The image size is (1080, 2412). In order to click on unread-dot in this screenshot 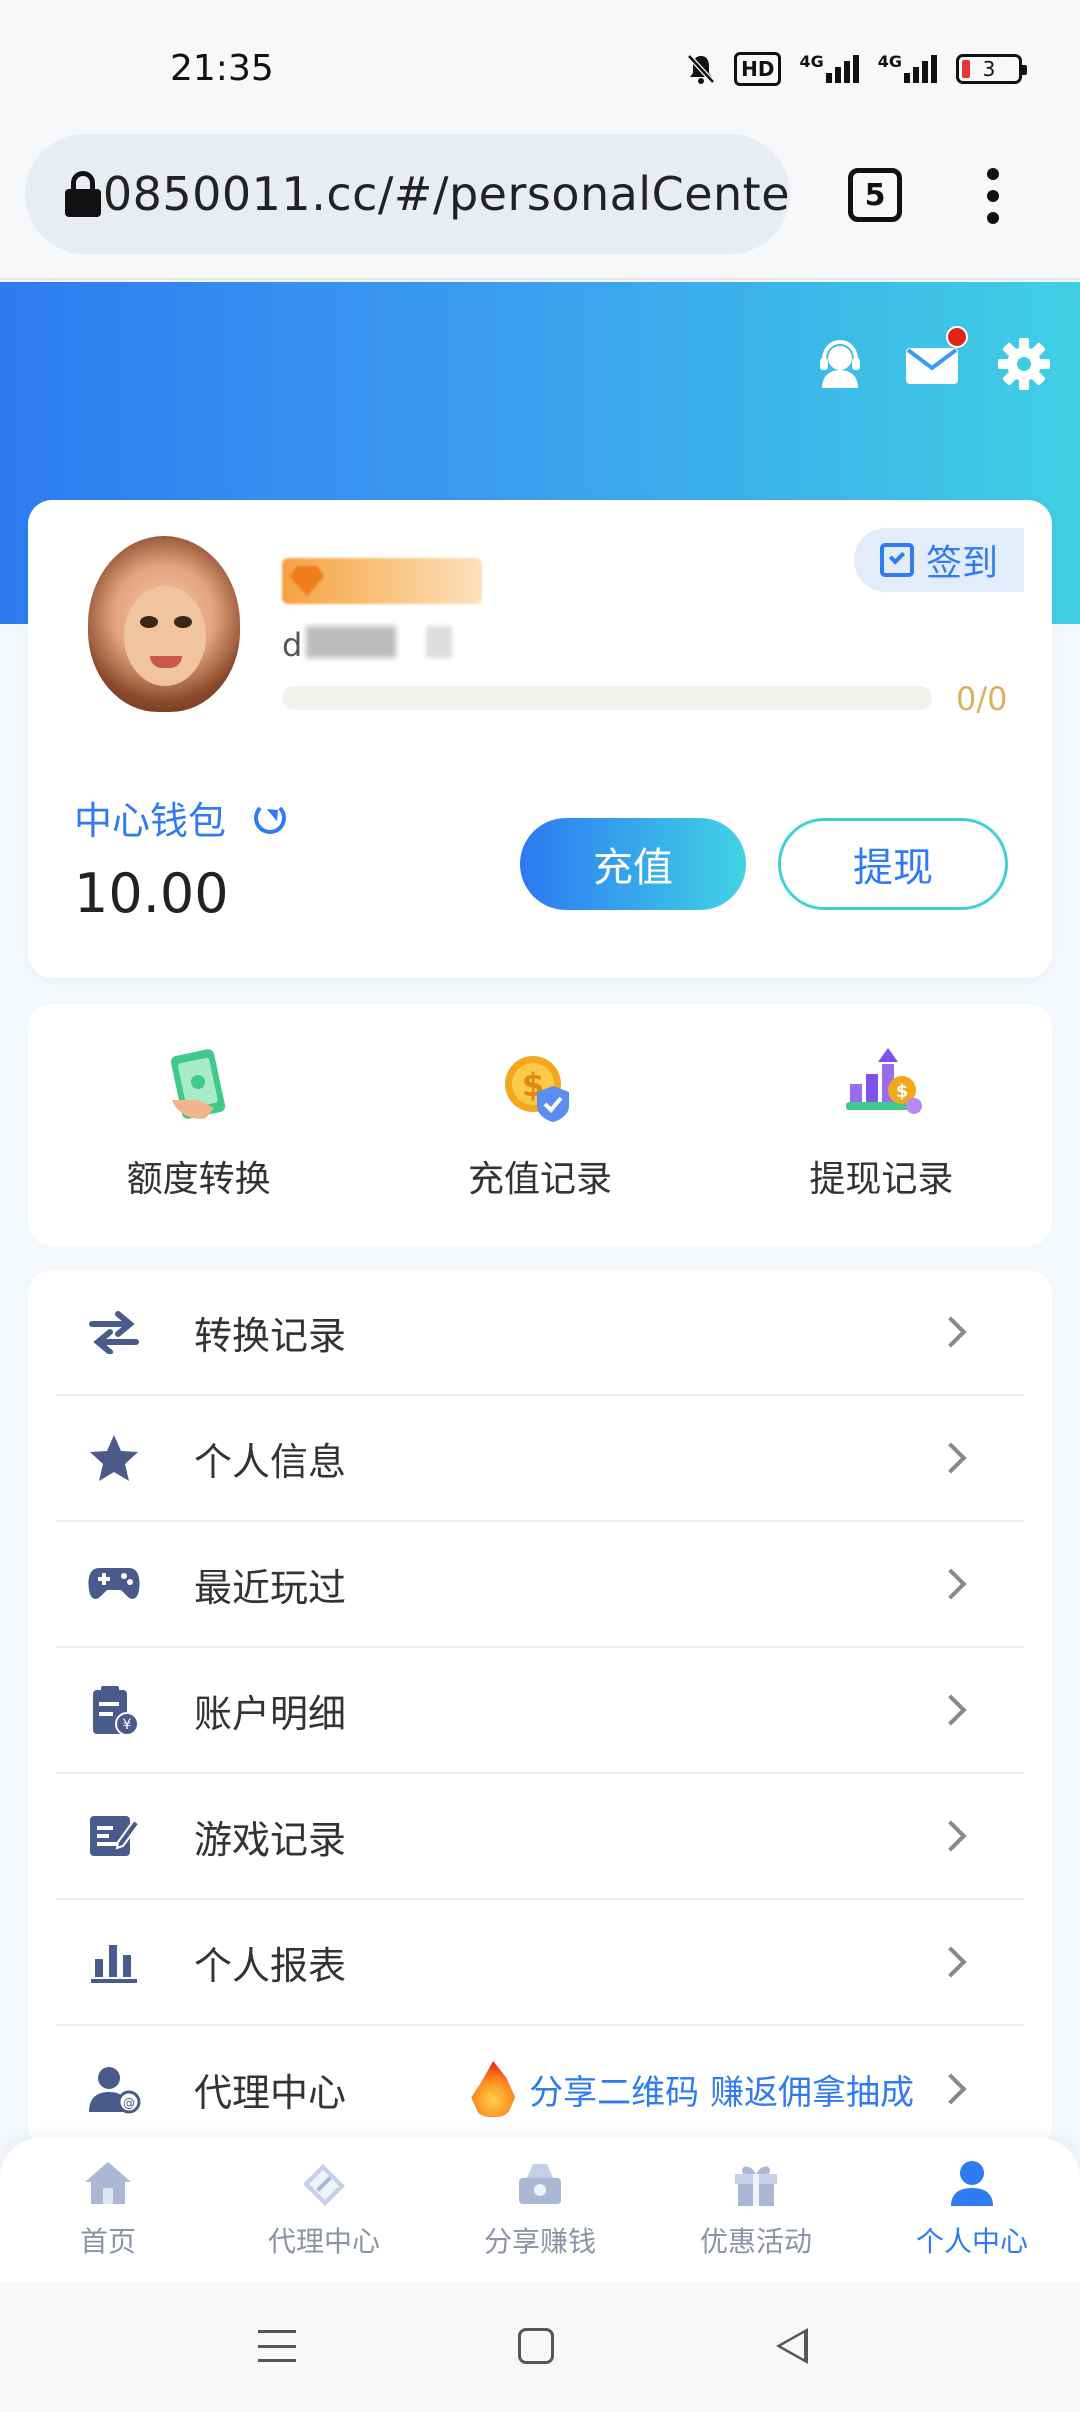, I will do `click(957, 337)`.